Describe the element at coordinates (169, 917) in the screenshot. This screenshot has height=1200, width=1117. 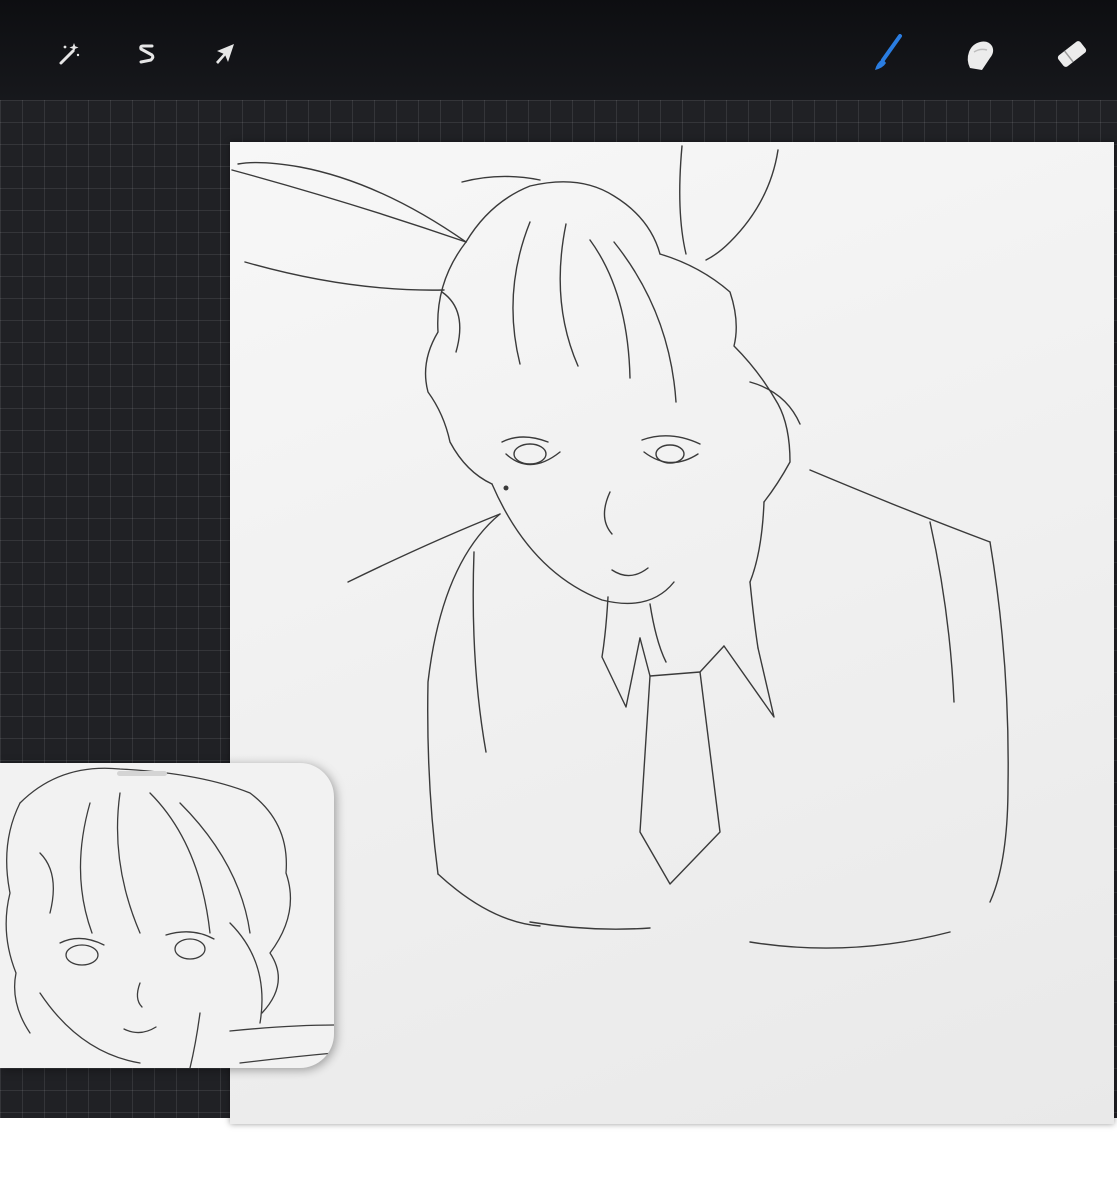
I see `reference-sketch` at that location.